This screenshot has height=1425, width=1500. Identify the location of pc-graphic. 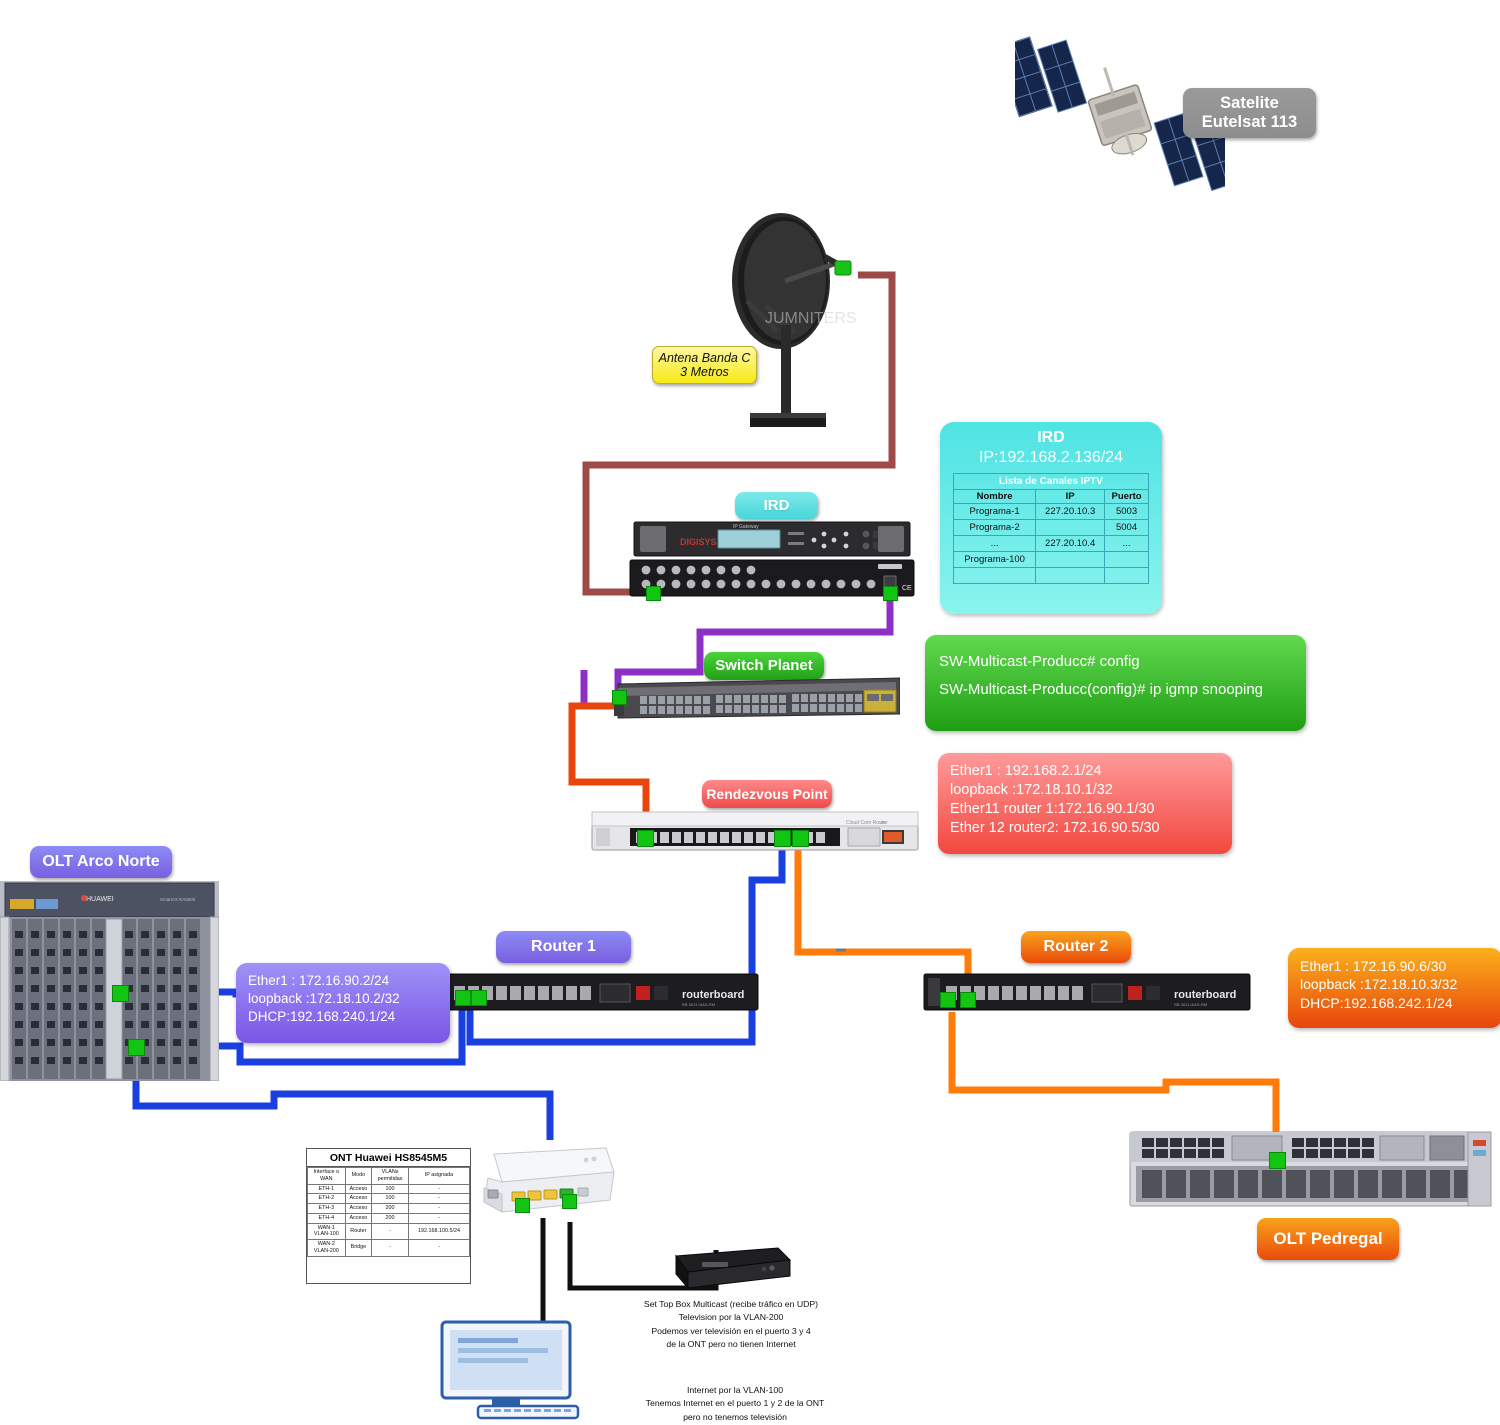
(513, 1370).